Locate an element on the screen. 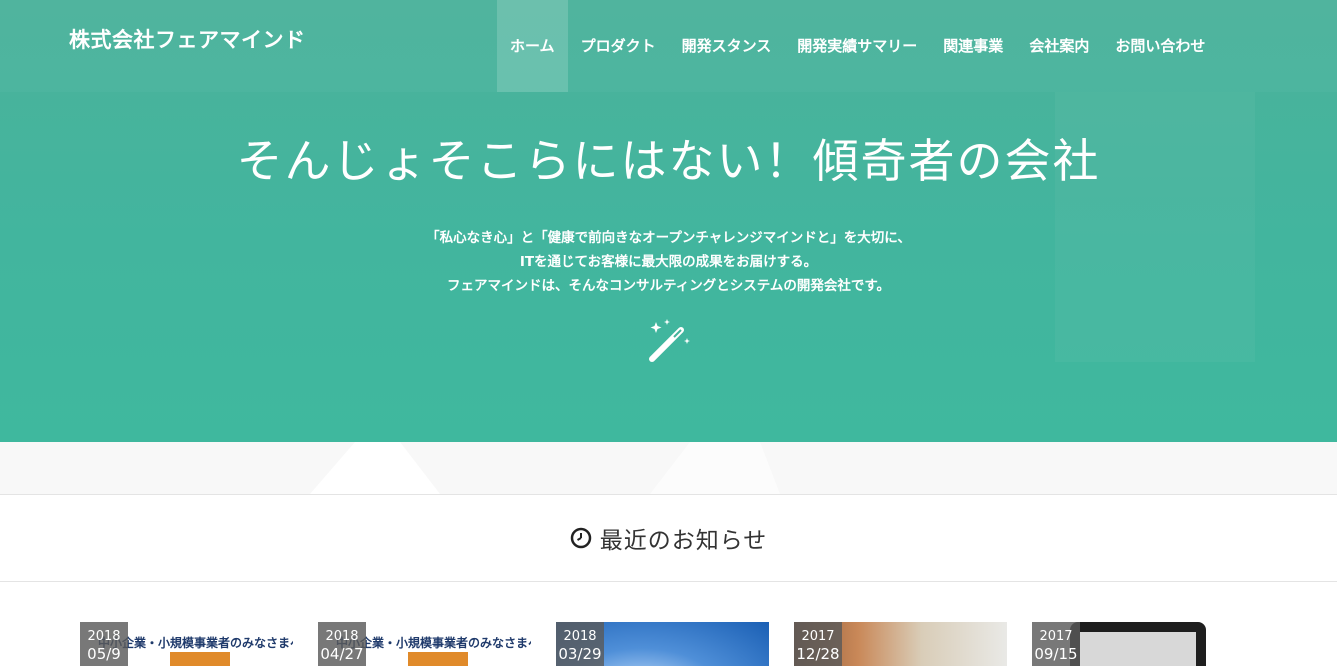  decorative-band is located at coordinates (668, 468).